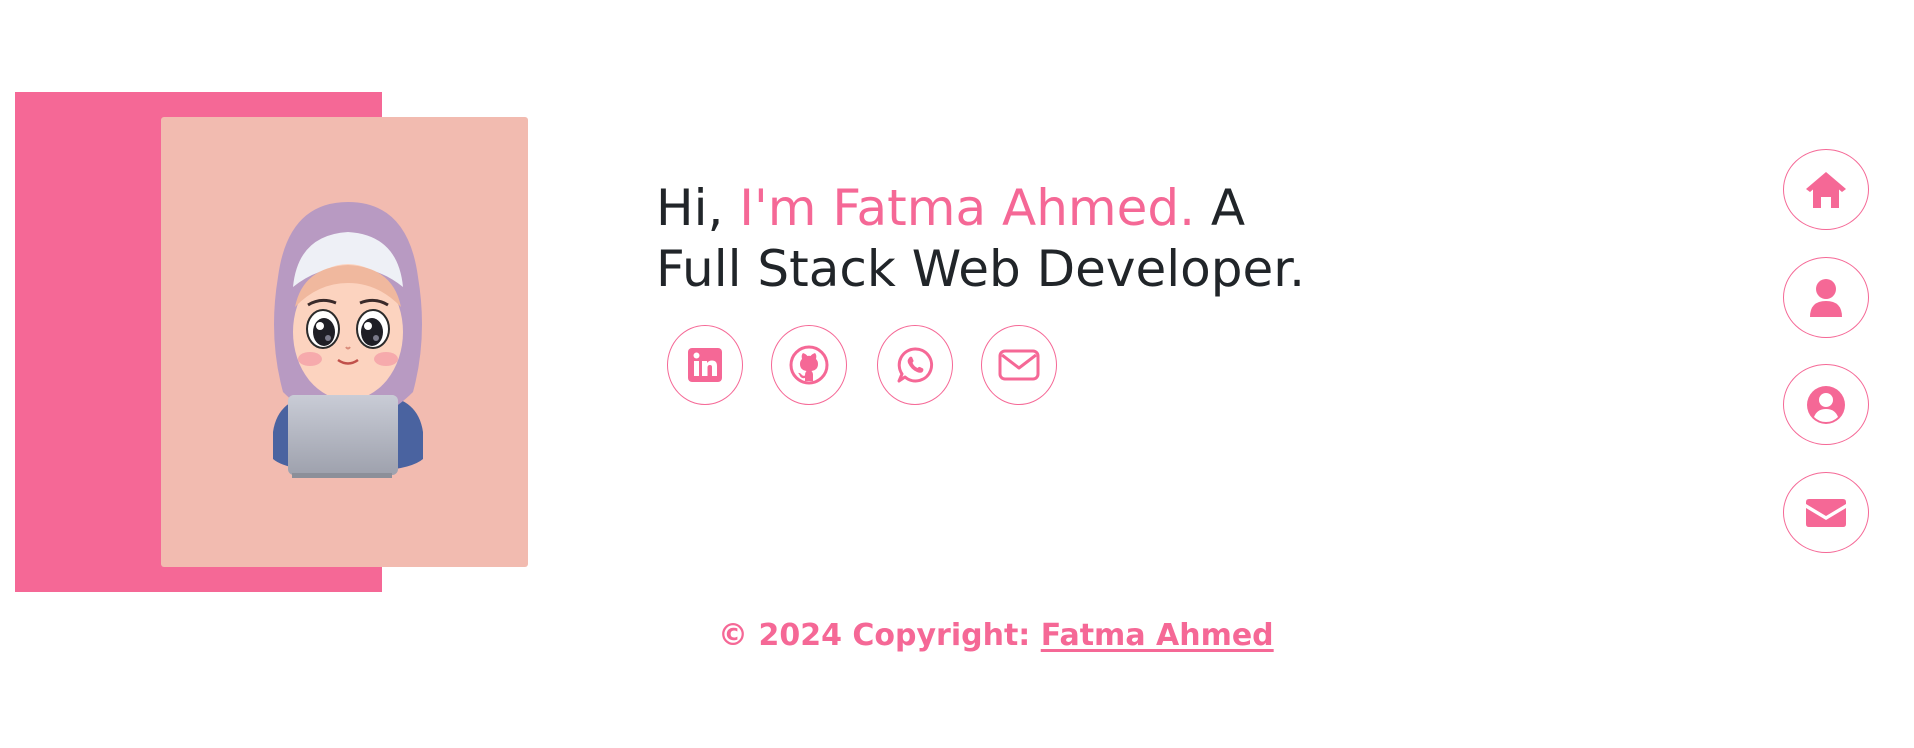  I want to click on whatsapp-button, so click(915, 365).